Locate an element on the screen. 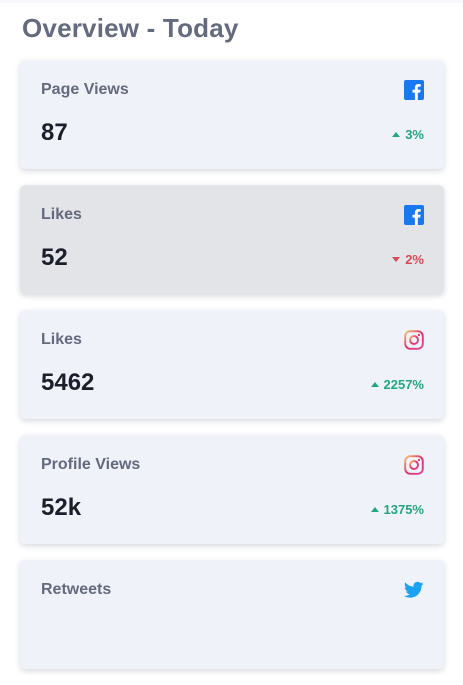 The width and height of the screenshot is (463, 685). change-indicator: 2% is located at coordinates (408, 259).